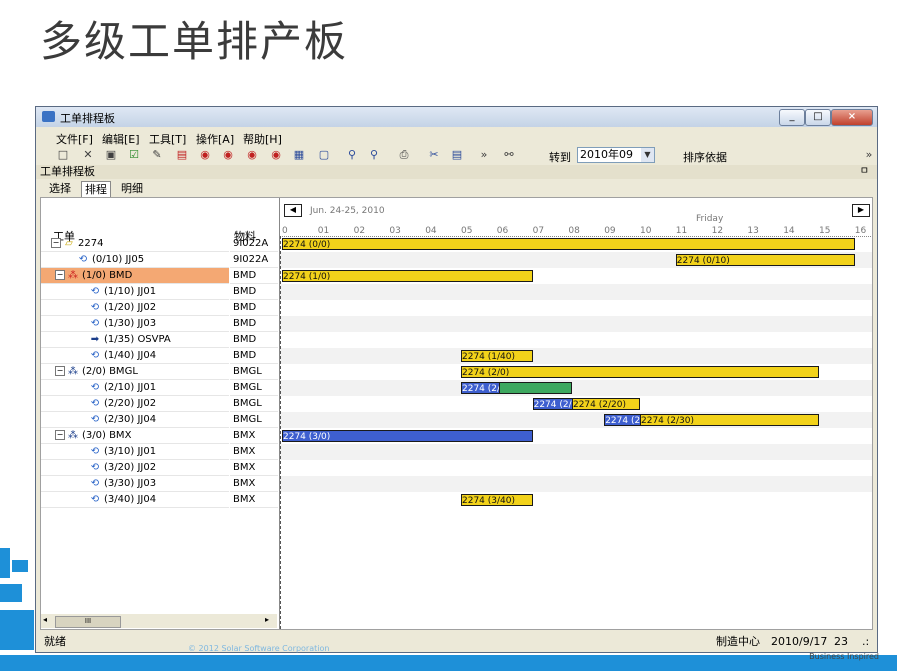  Describe the element at coordinates (456, 117) in the screenshot. I see `title-bar: 工单排程板 _ □ ×` at that location.